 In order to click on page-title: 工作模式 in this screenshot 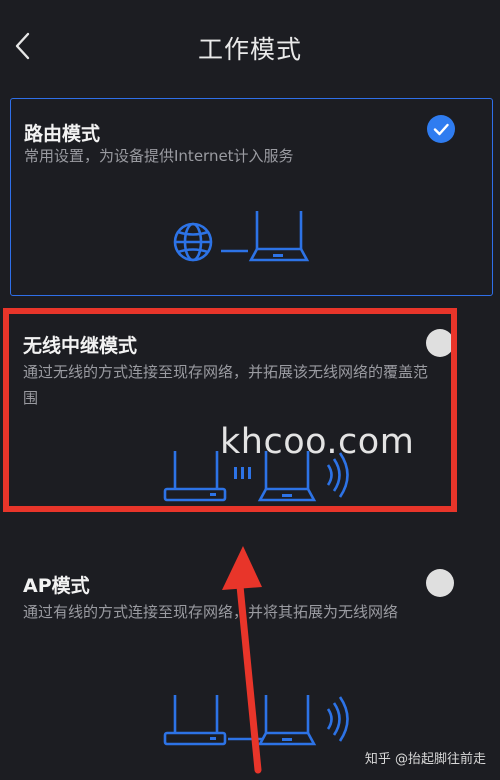, I will do `click(249, 49)`.